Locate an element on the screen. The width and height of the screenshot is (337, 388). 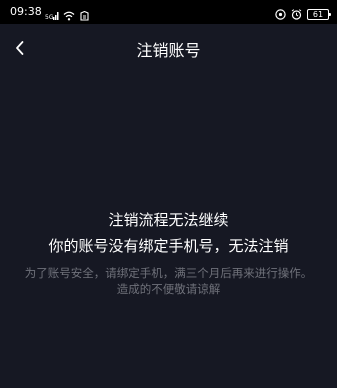
nav-bar: 注销账号 is located at coordinates (168, 51).